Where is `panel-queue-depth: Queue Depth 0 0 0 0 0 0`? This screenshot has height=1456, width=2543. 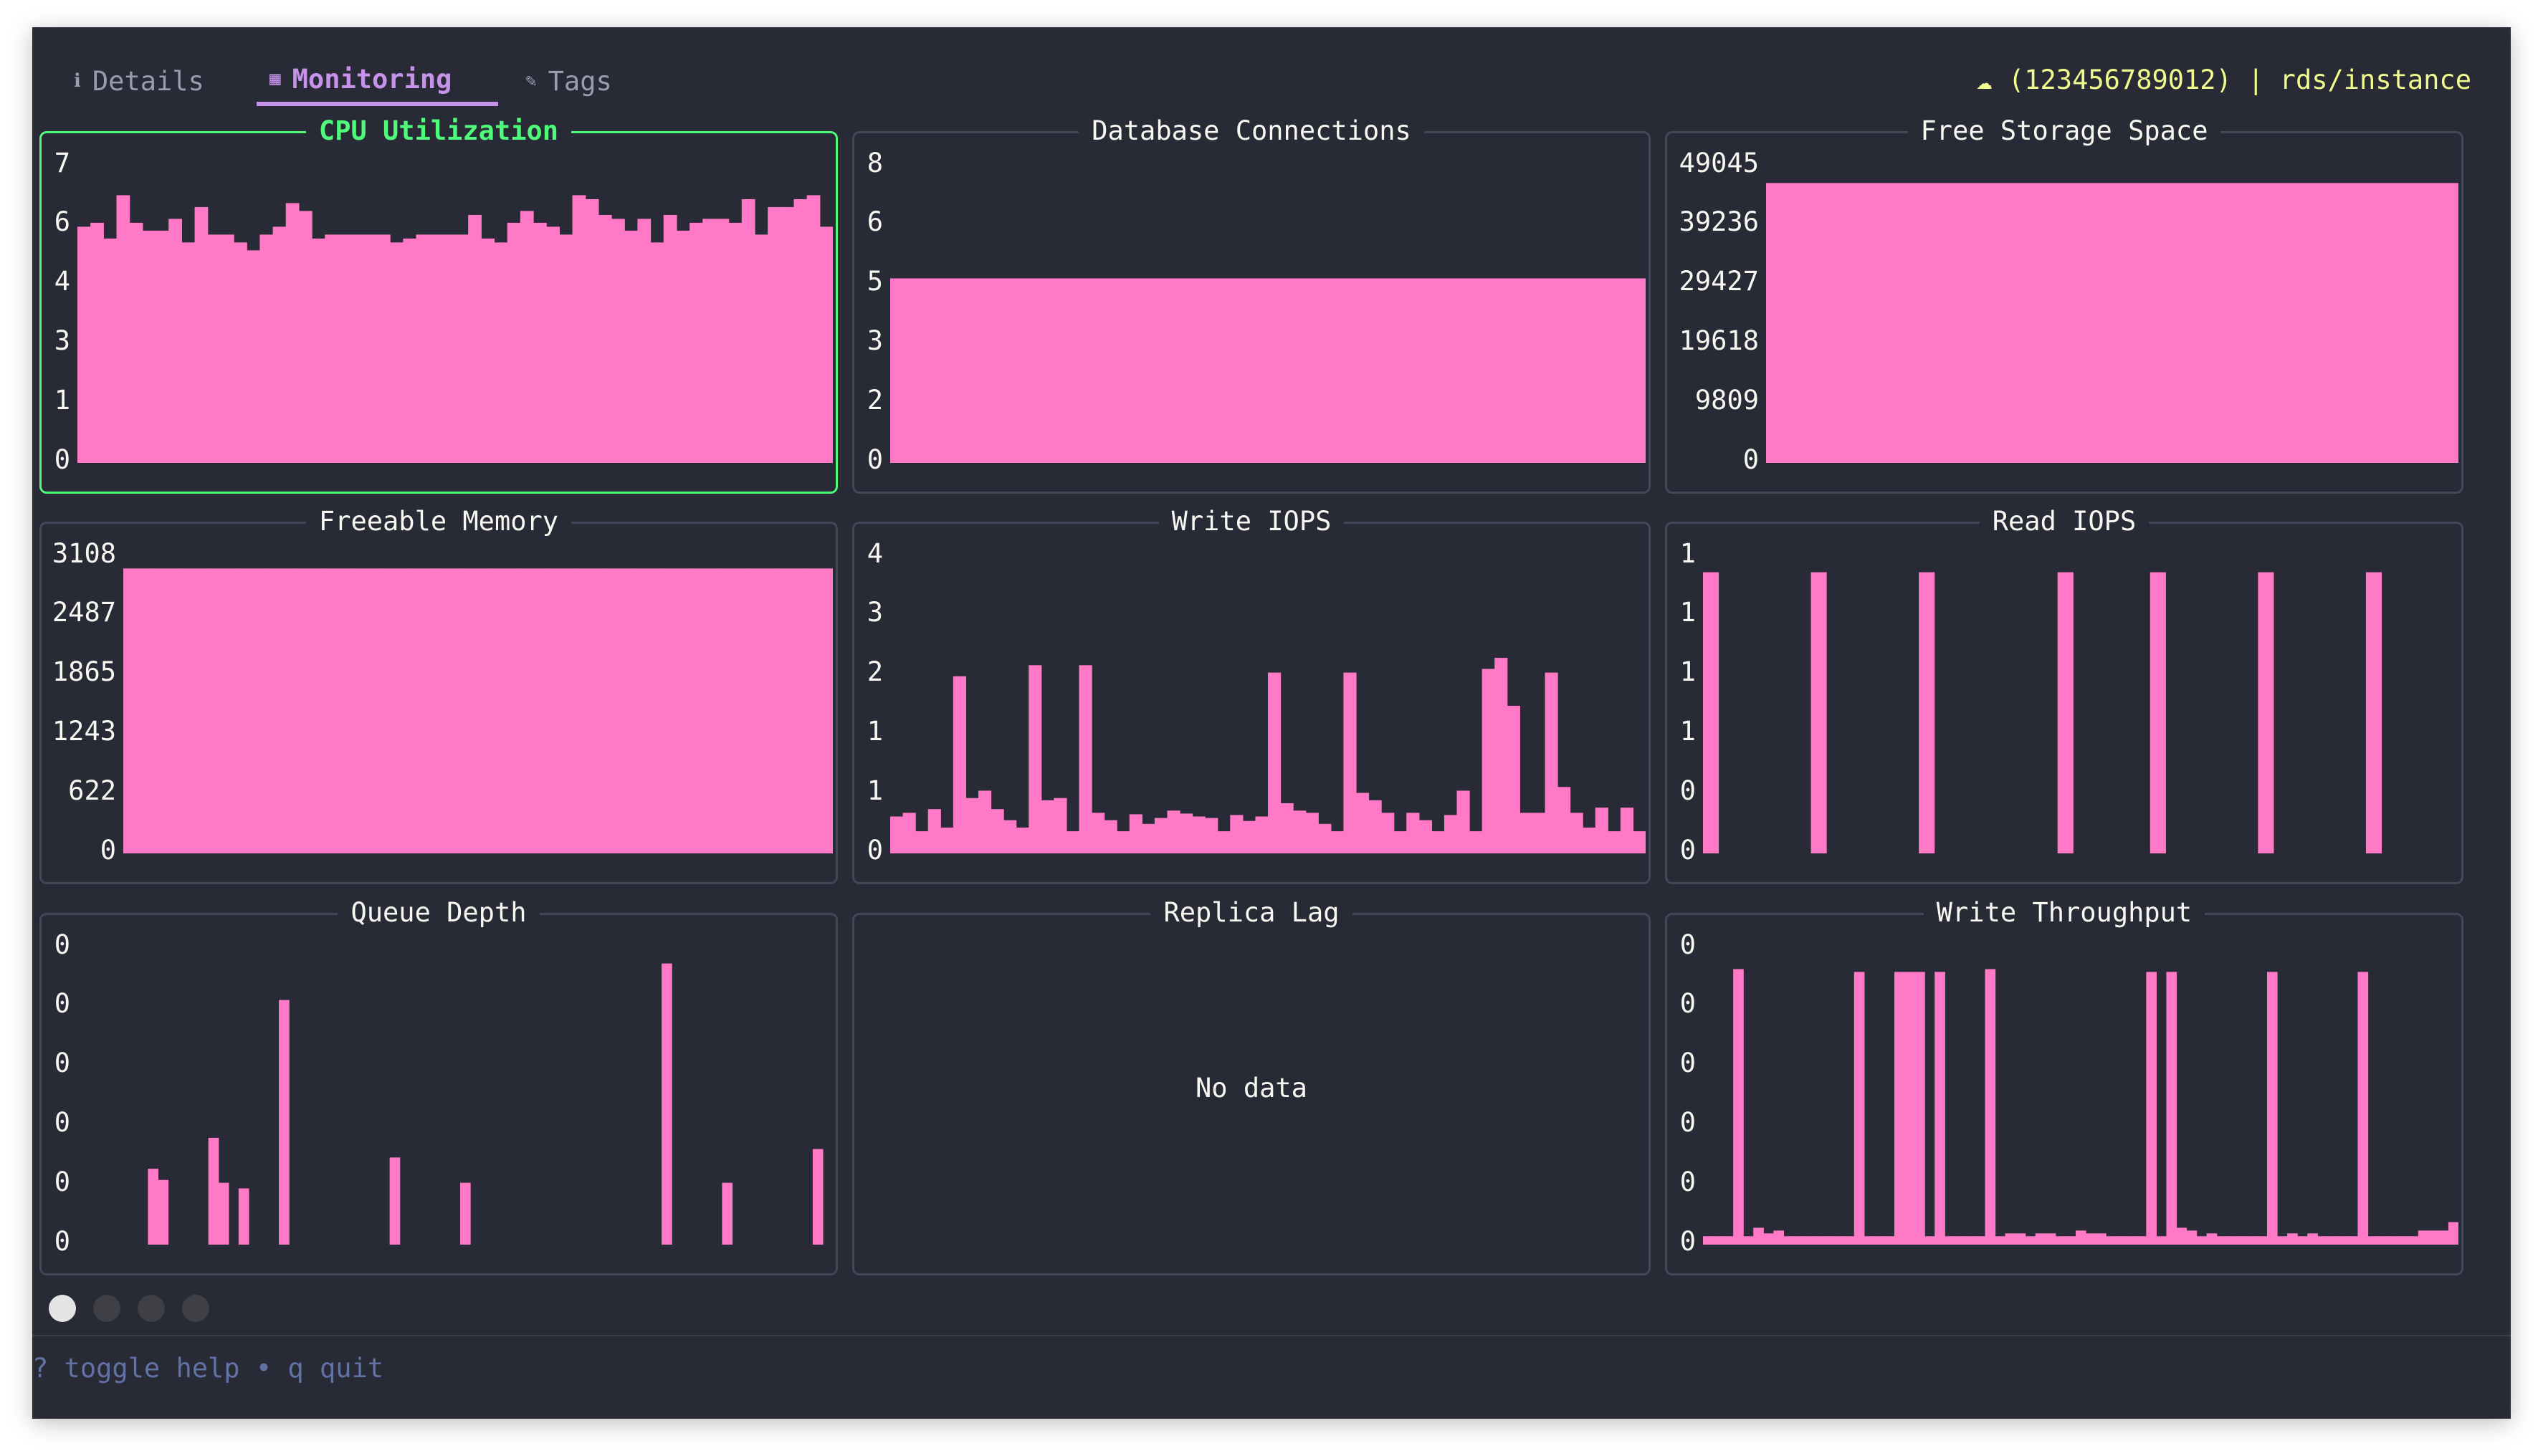 panel-queue-depth: Queue Depth 0 0 0 0 0 0 is located at coordinates (438, 1086).